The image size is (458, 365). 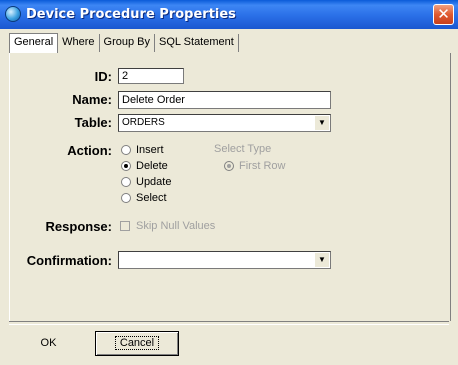 What do you see at coordinates (13, 14) in the screenshot?
I see `app-icon` at bounding box center [13, 14].